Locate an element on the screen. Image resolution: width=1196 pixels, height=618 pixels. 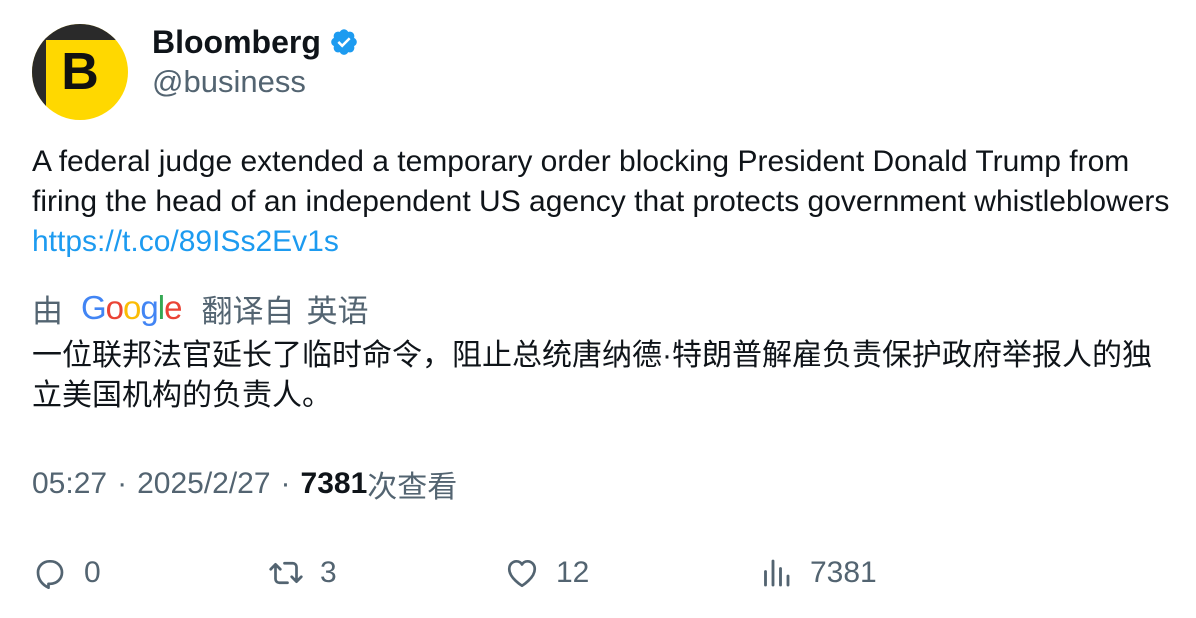
tweet-date: 2025/2/27 is located at coordinates (203, 484).